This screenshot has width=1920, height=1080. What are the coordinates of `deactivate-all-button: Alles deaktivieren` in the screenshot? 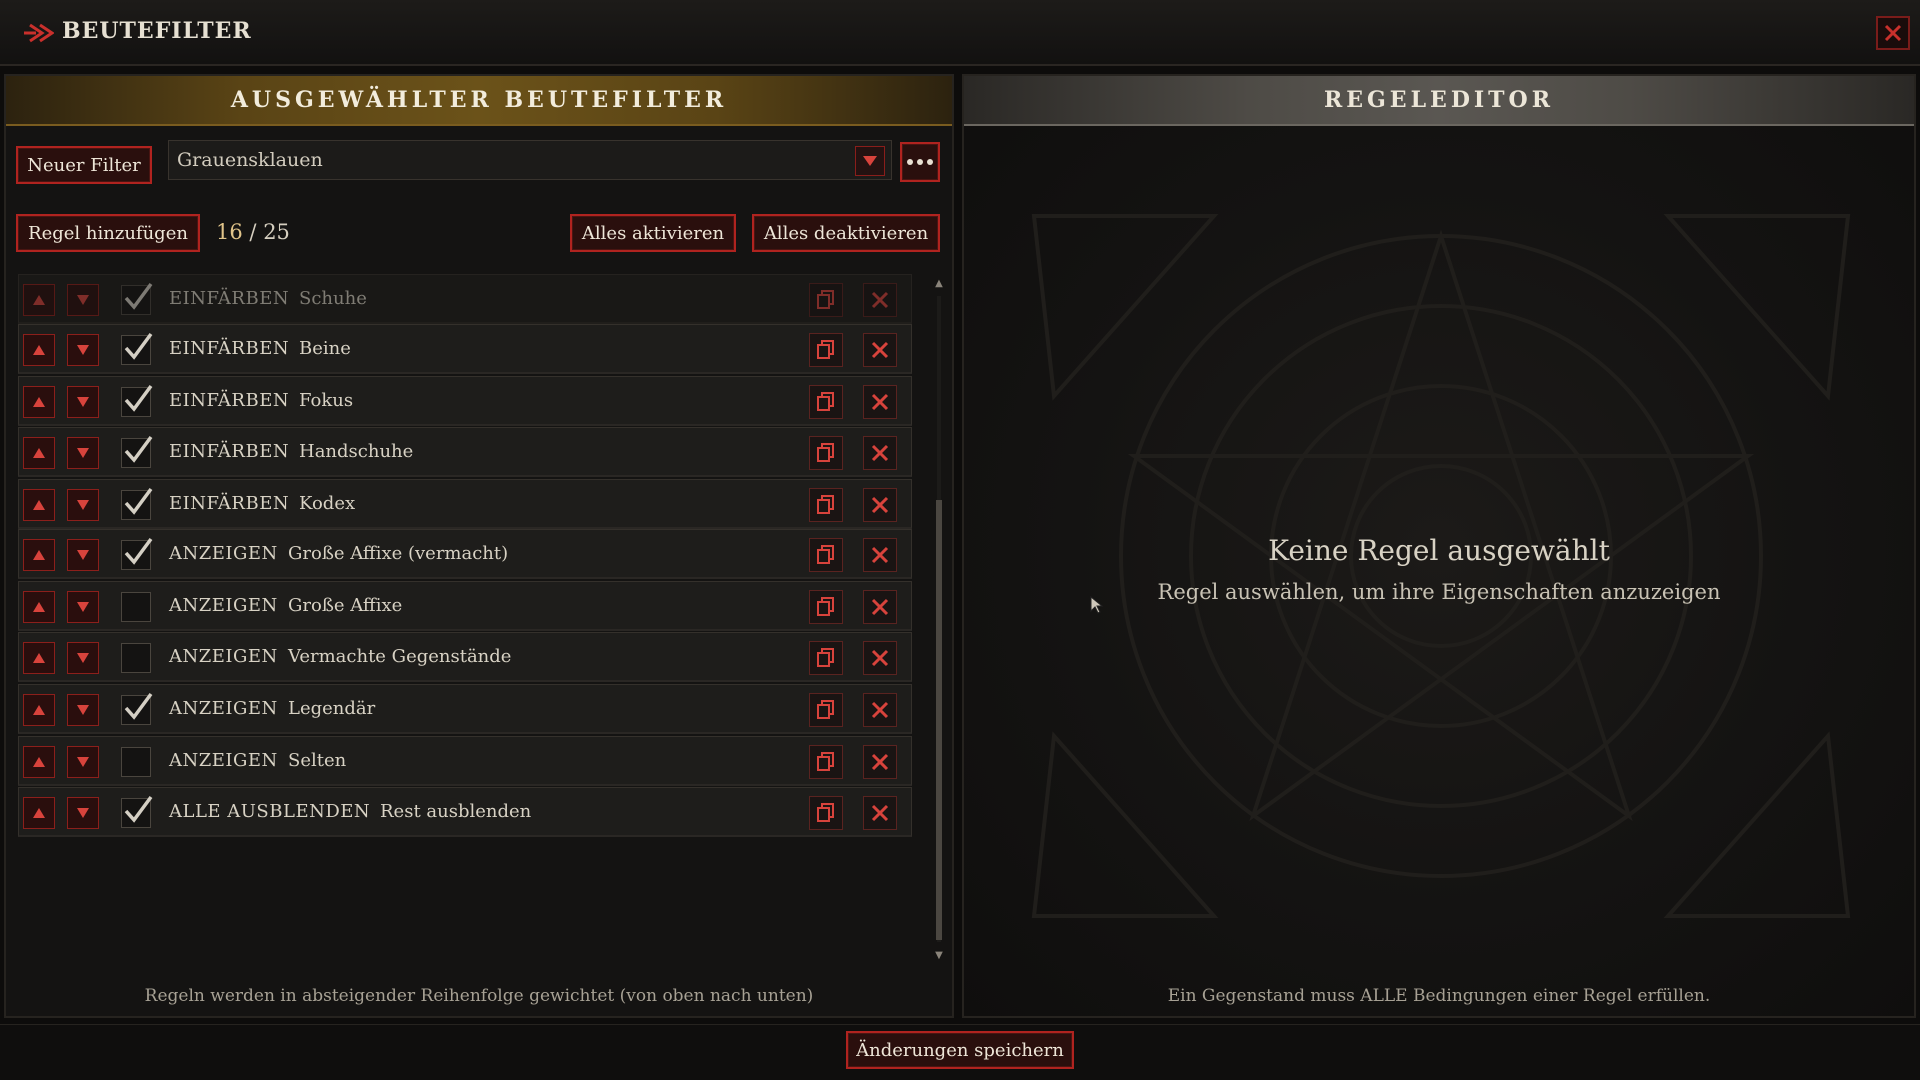 It's located at (846, 233).